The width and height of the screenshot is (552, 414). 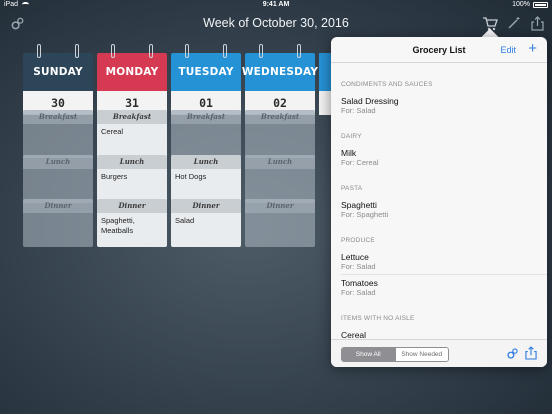 I want to click on status-time: 9:41 AM, so click(x=276, y=4).